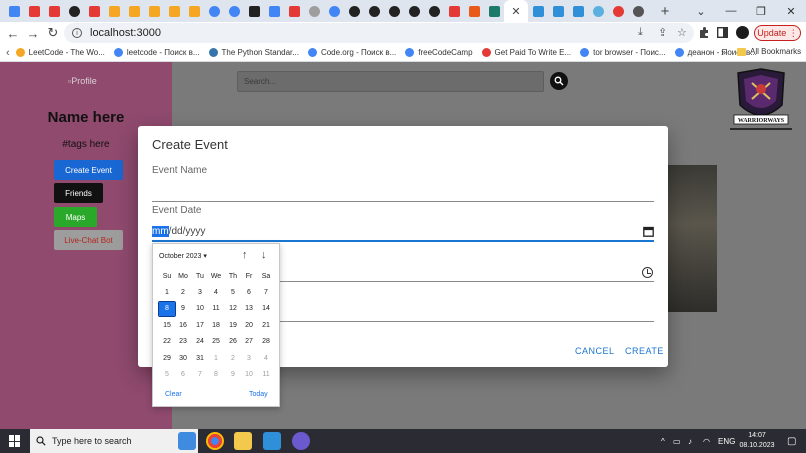  What do you see at coordinates (272, 441) in the screenshot?
I see `vscode-taskbar-icon` at bounding box center [272, 441].